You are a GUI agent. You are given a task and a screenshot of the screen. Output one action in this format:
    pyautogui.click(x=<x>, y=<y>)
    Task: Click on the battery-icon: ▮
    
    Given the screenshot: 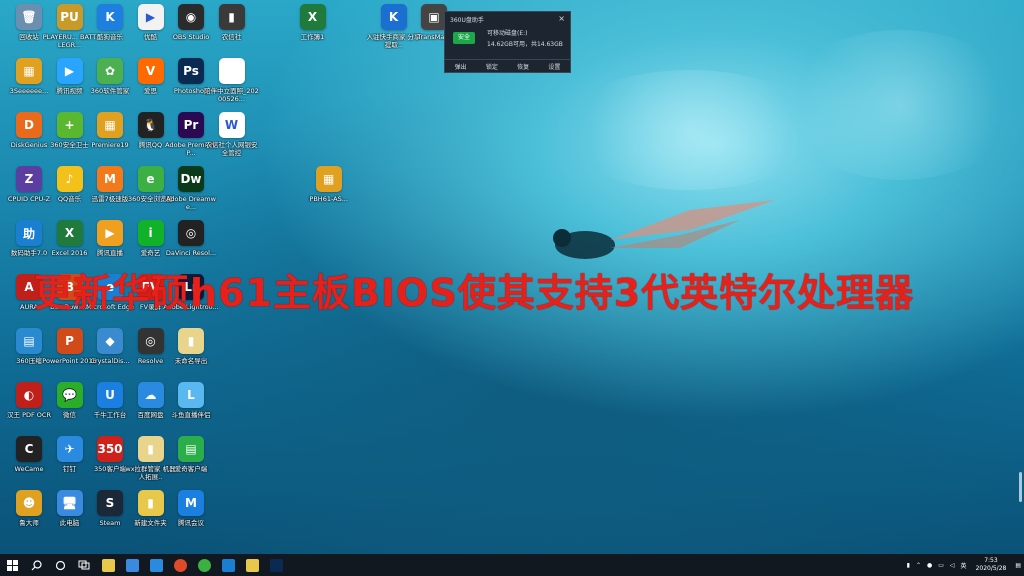 What is the action you would take?
    pyautogui.click(x=908, y=565)
    